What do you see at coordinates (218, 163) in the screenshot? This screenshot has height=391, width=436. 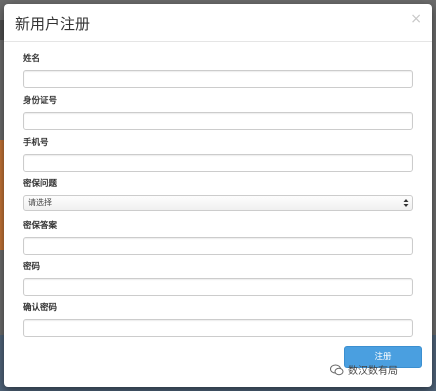 I see `phone-input` at bounding box center [218, 163].